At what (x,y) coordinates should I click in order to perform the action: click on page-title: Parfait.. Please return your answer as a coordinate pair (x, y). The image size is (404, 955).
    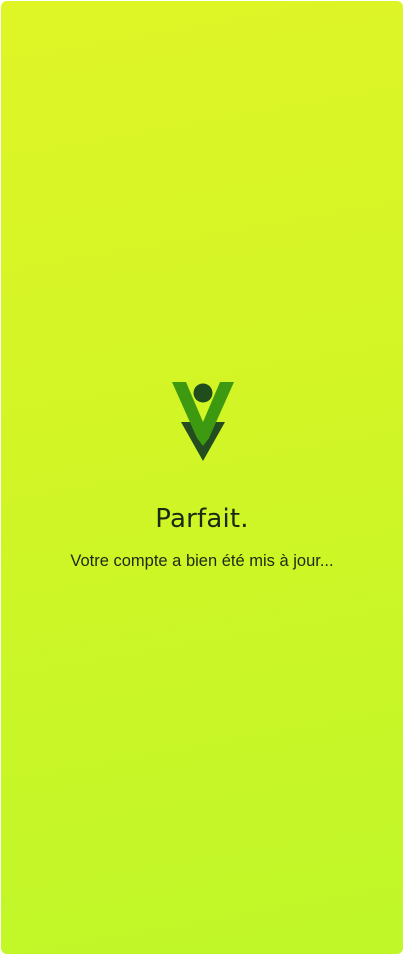
    Looking at the image, I should click on (202, 519).